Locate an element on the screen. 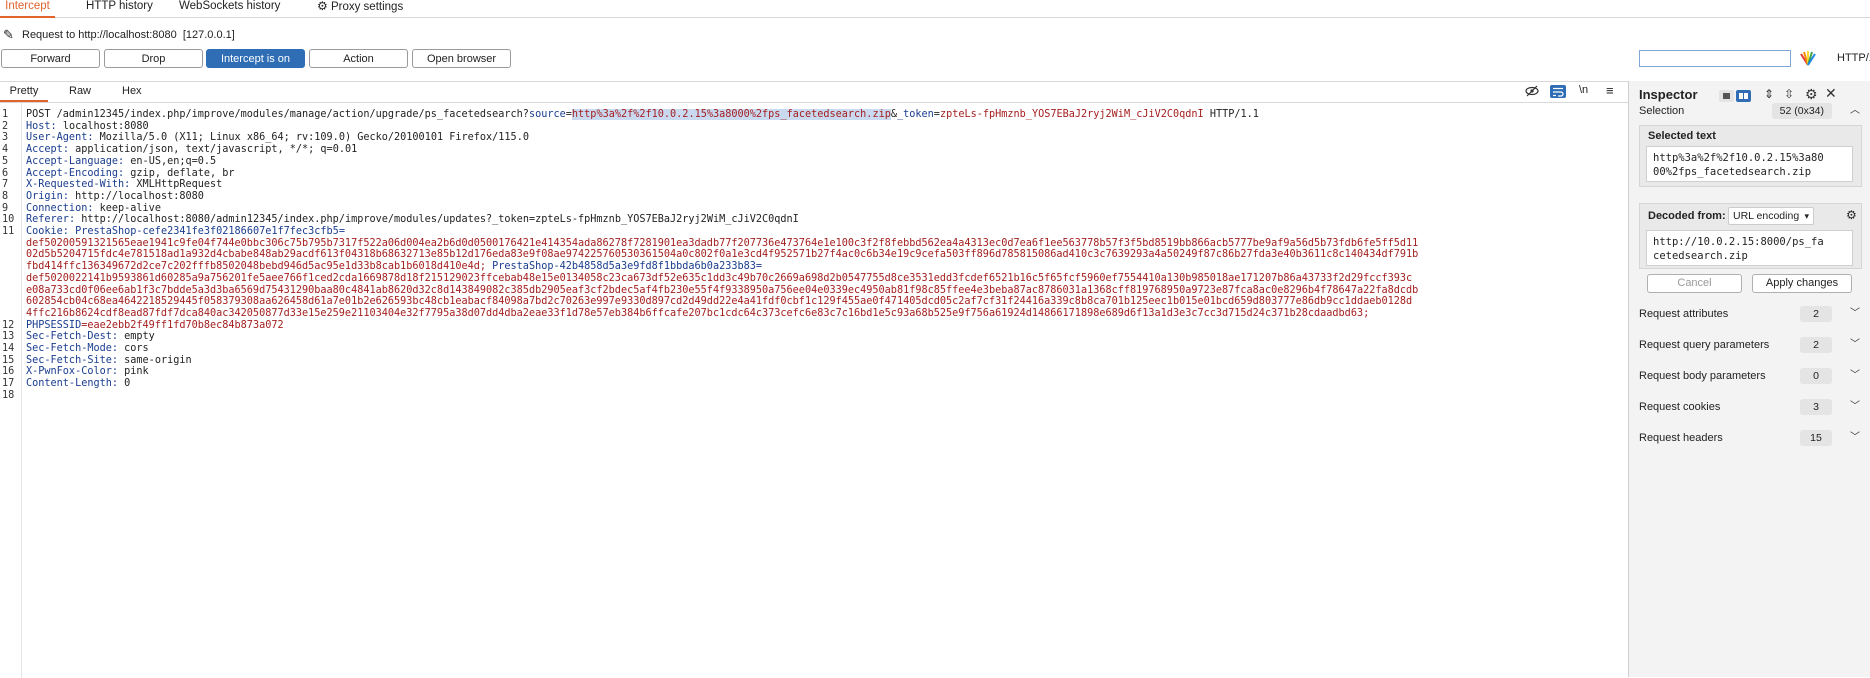 This screenshot has height=678, width=1870. section-label: Request query parameters is located at coordinates (1704, 345).